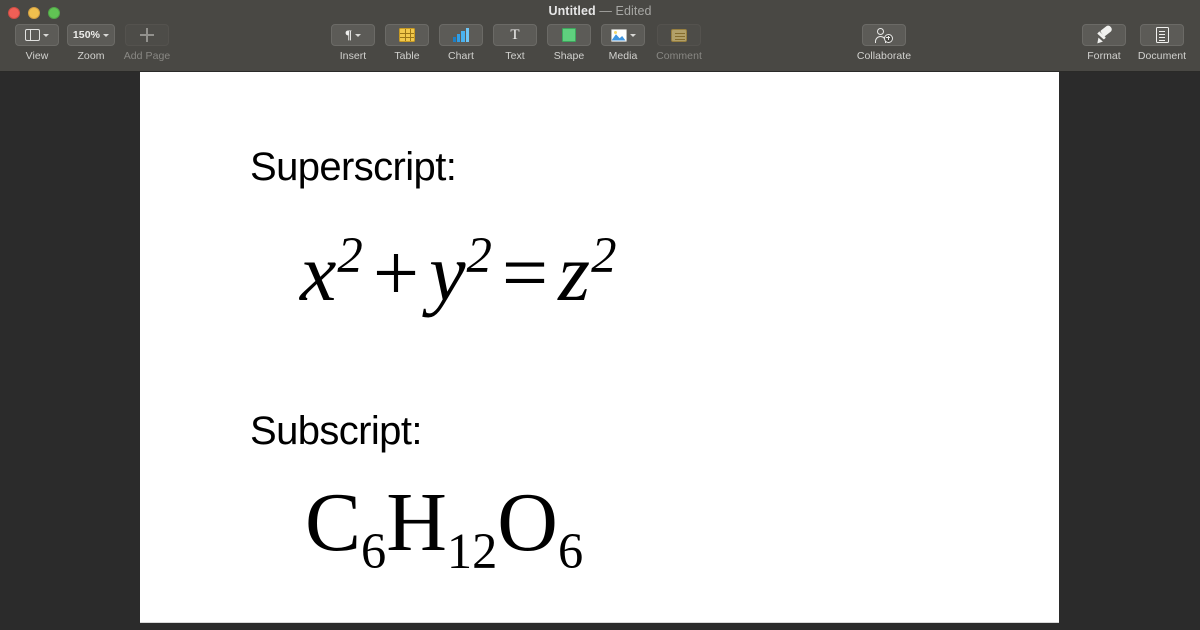 This screenshot has width=1200, height=630. Describe the element at coordinates (407, 56) in the screenshot. I see `toolbar-label-table: Table` at that location.